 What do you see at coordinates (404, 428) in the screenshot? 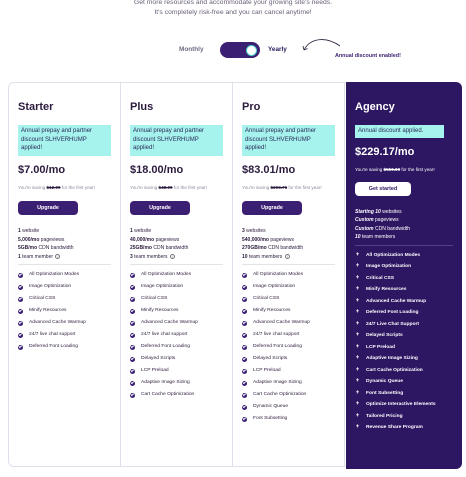
I see `feature-item: + Revenue Share Program` at bounding box center [404, 428].